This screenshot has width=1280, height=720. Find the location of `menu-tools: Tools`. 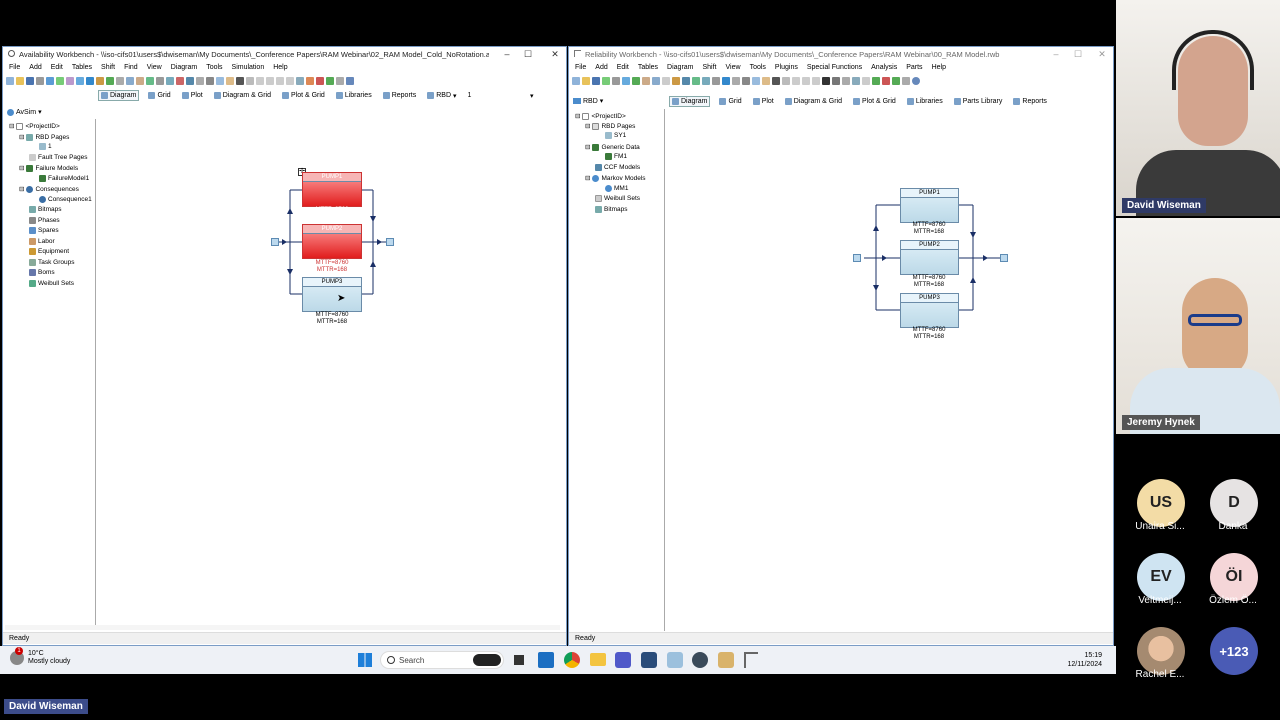

menu-tools: Tools is located at coordinates (758, 67).